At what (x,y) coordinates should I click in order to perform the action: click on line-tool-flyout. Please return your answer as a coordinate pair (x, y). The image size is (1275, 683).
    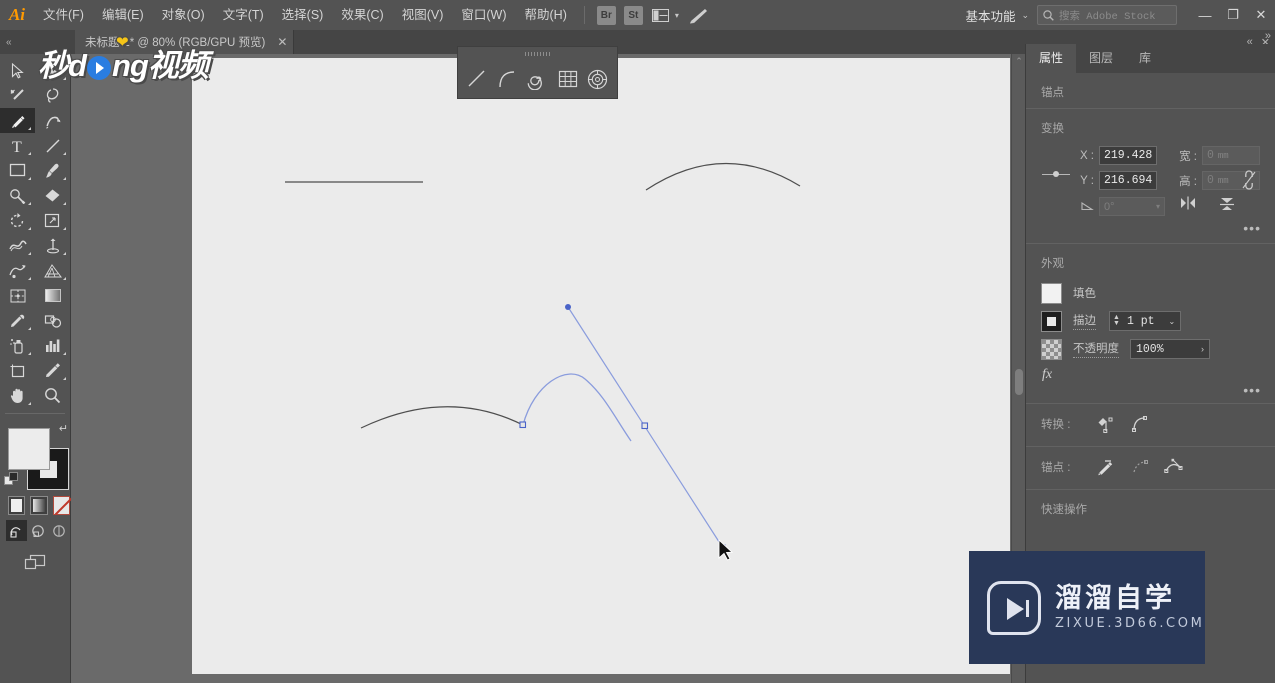
    Looking at the image, I should click on (537, 72).